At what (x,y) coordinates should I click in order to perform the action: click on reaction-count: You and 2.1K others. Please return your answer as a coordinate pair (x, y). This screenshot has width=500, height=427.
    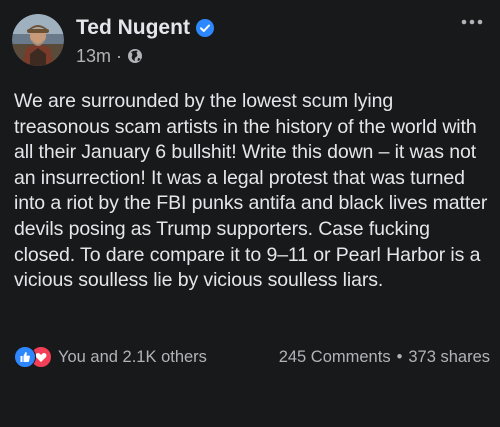
    Looking at the image, I should click on (132, 357).